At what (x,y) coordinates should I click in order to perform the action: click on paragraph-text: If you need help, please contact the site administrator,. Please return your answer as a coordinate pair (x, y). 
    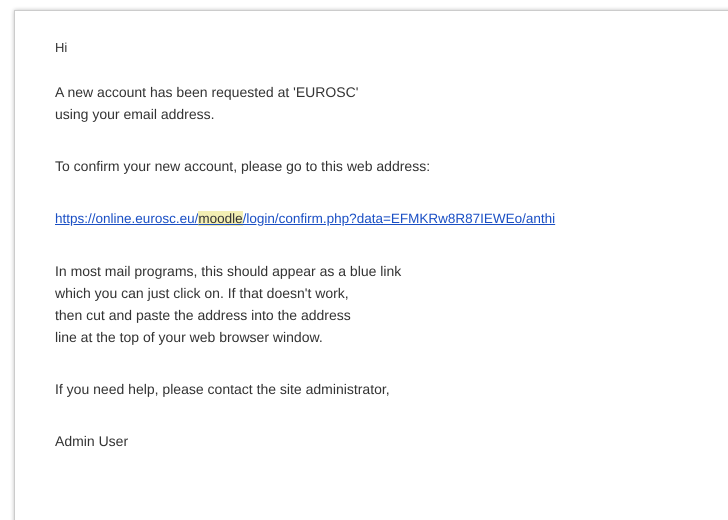
    Looking at the image, I should click on (223, 389).